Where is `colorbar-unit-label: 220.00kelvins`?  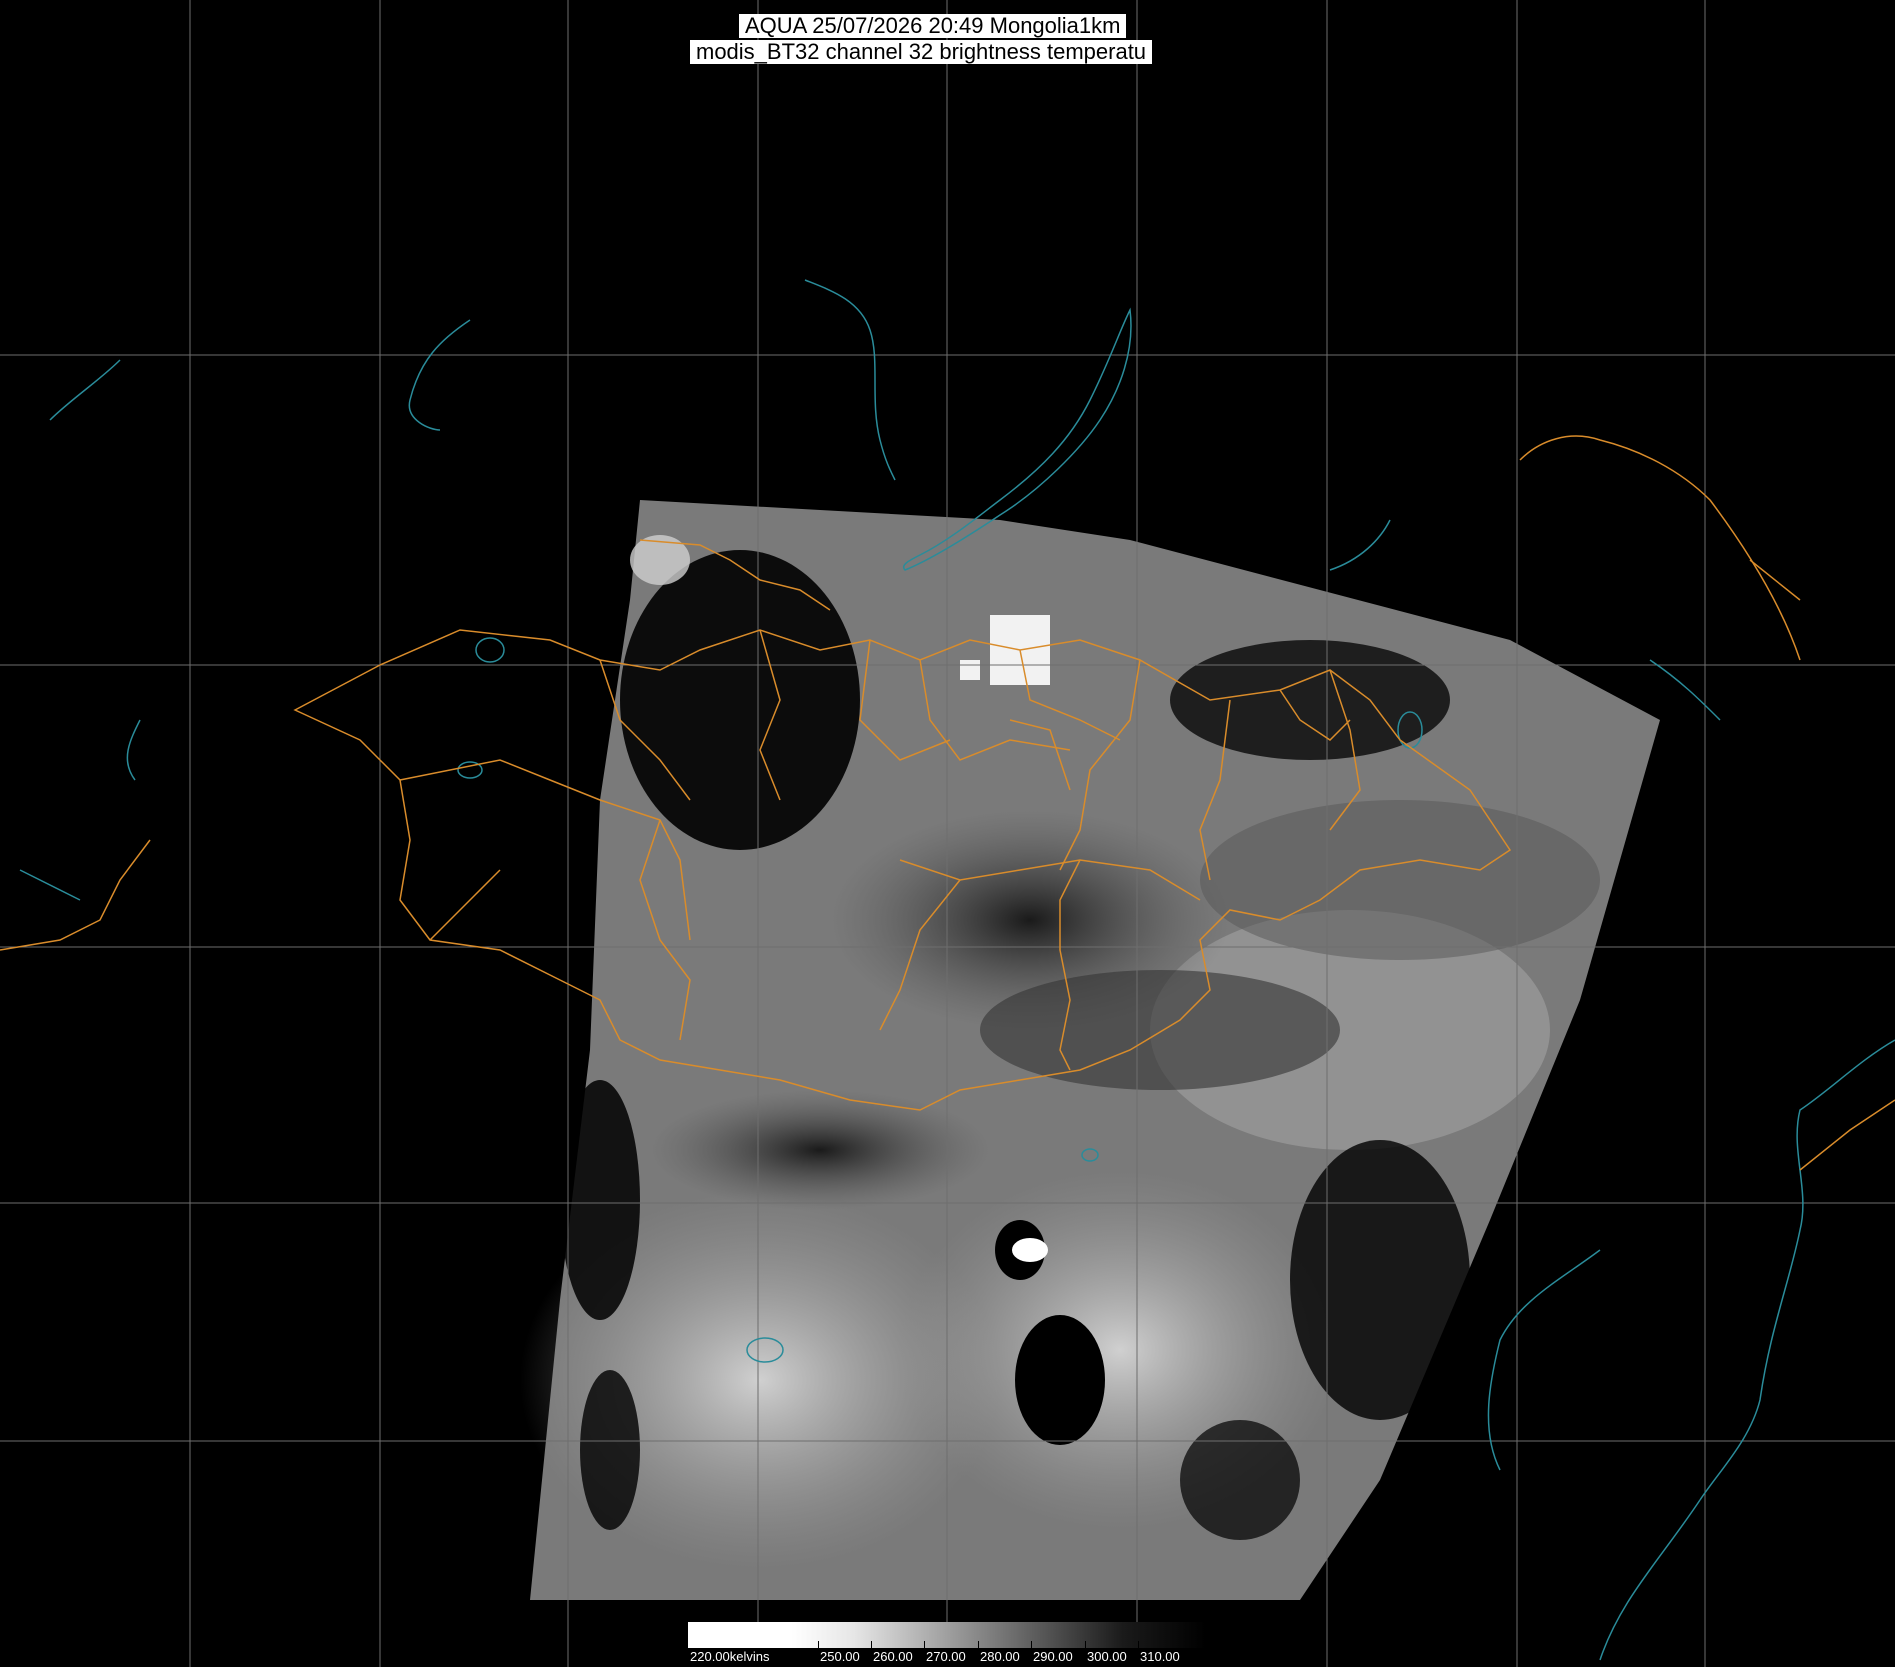
colorbar-unit-label: 220.00kelvins is located at coordinates (730, 1656).